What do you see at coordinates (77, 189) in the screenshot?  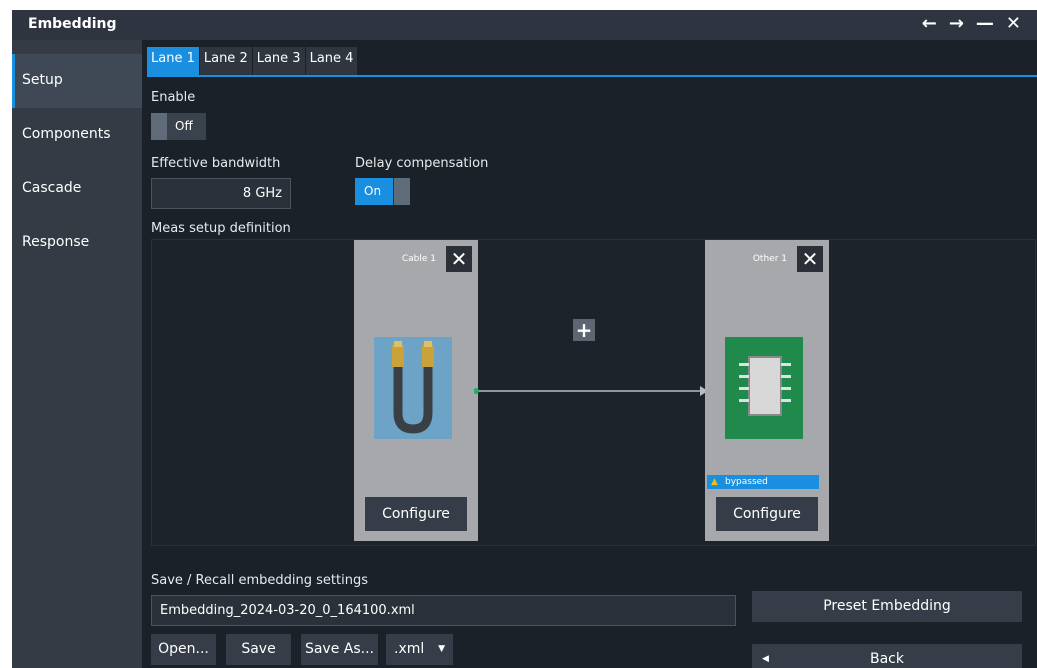 I see `sidebar-item-cascade: Cascade` at bounding box center [77, 189].